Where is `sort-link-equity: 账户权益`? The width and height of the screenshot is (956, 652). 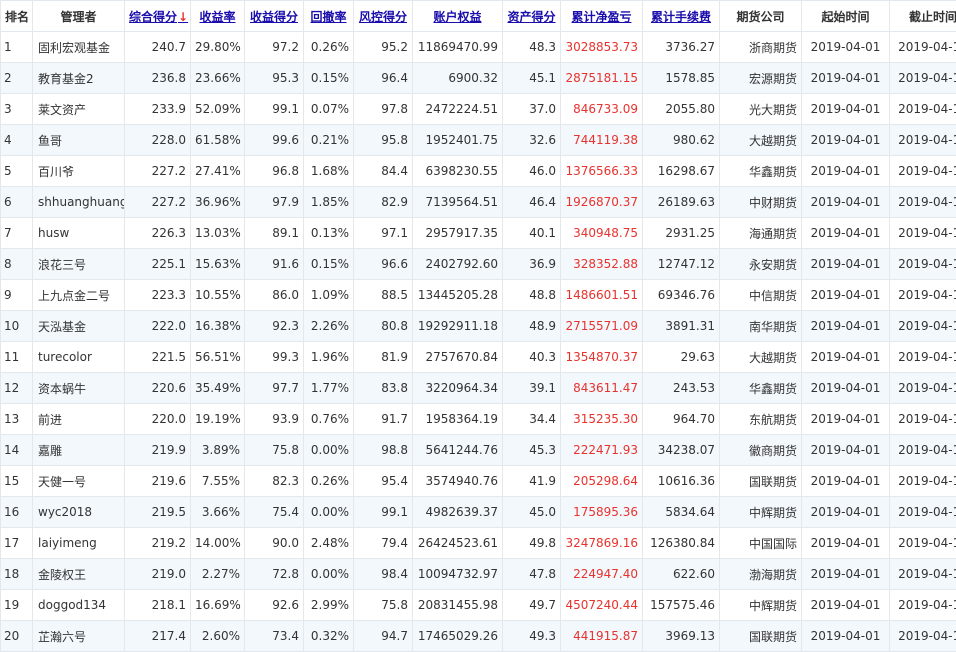
sort-link-equity: 账户权益 is located at coordinates (457, 17).